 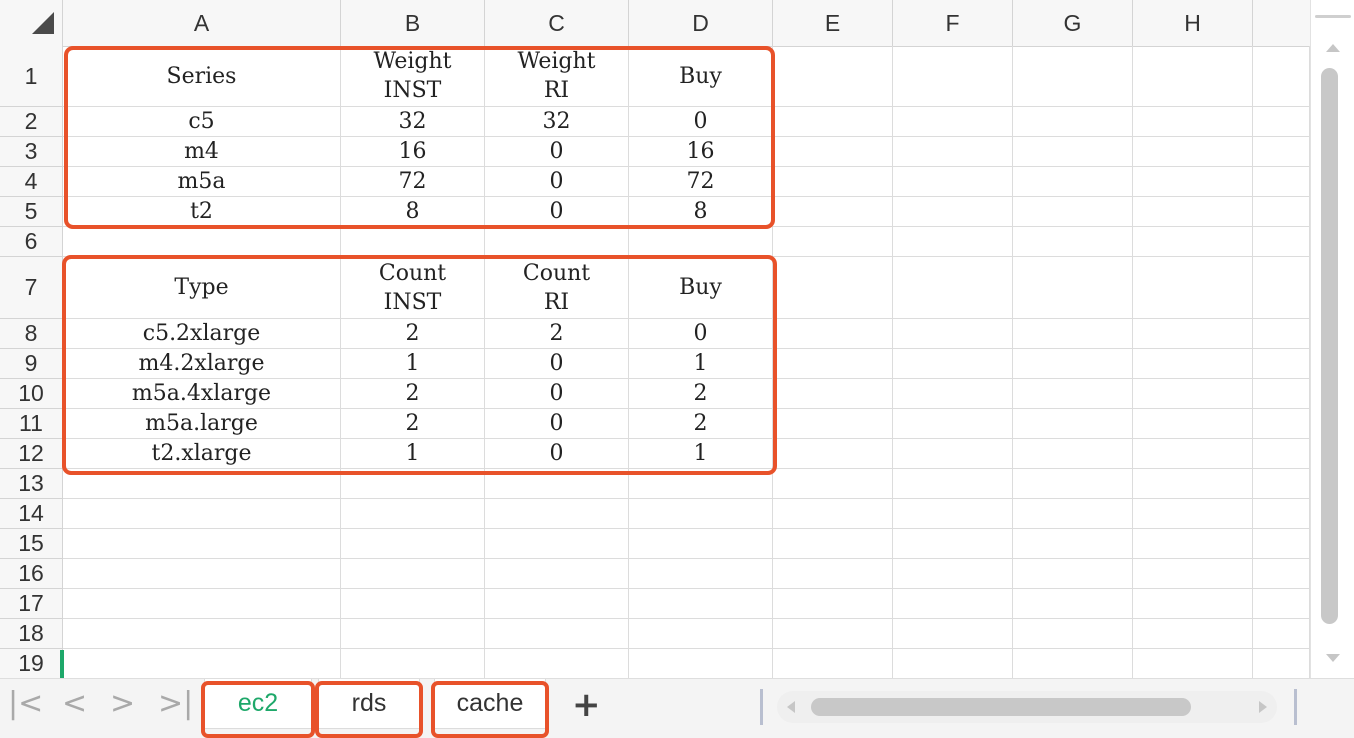 I want to click on cell-f5, so click(x=953, y=212).